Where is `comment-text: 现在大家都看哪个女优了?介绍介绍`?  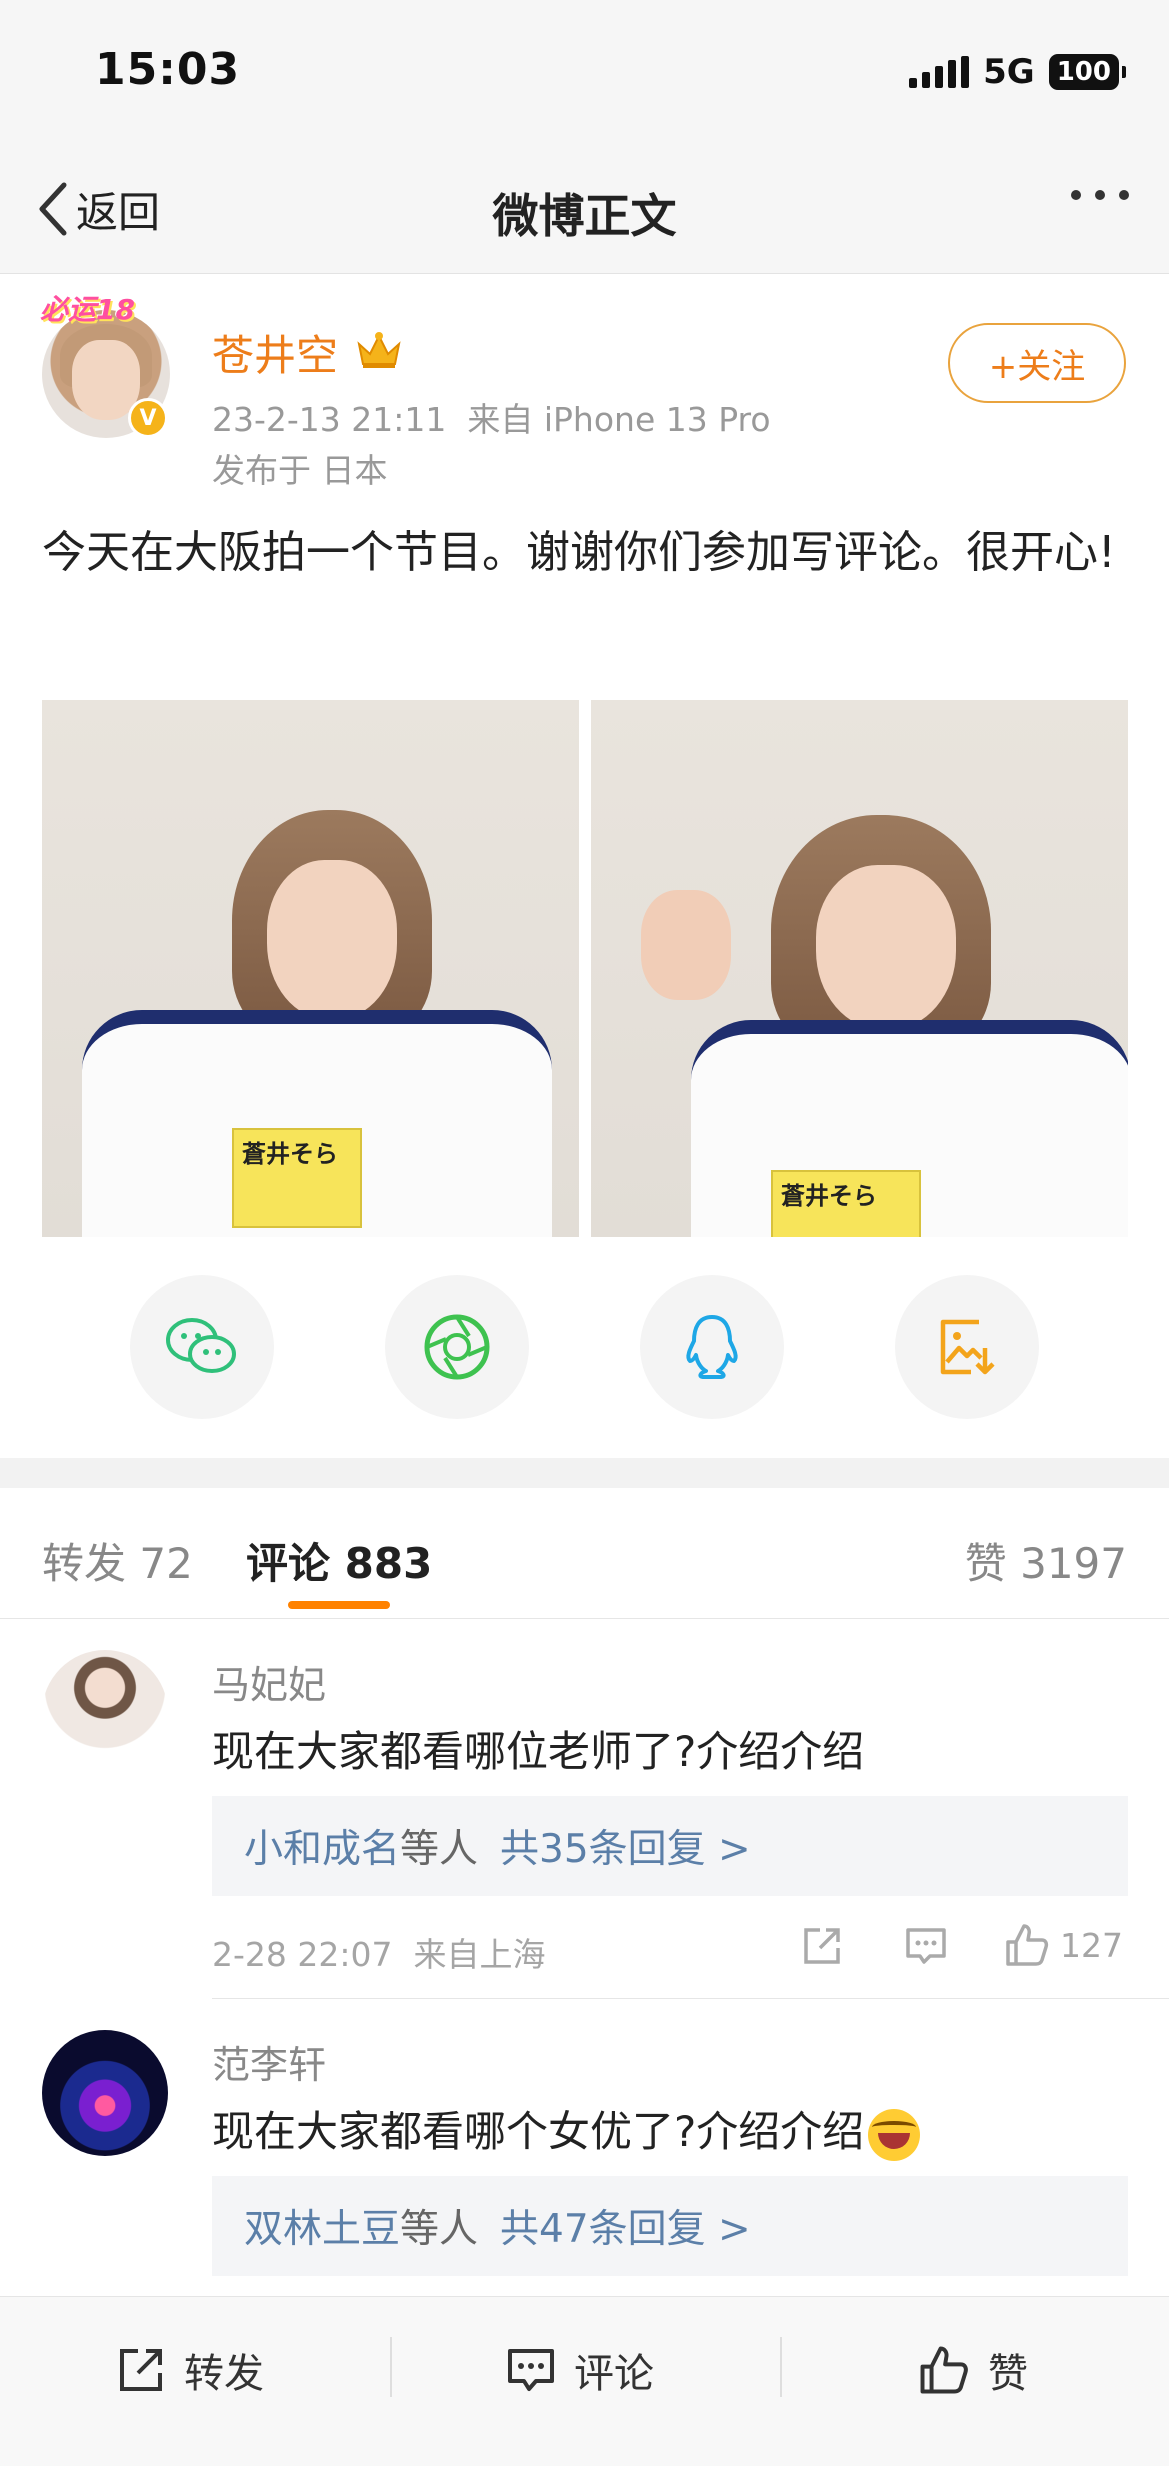
comment-text: 现在大家都看哪个女优了?介绍介绍 is located at coordinates (566, 2129).